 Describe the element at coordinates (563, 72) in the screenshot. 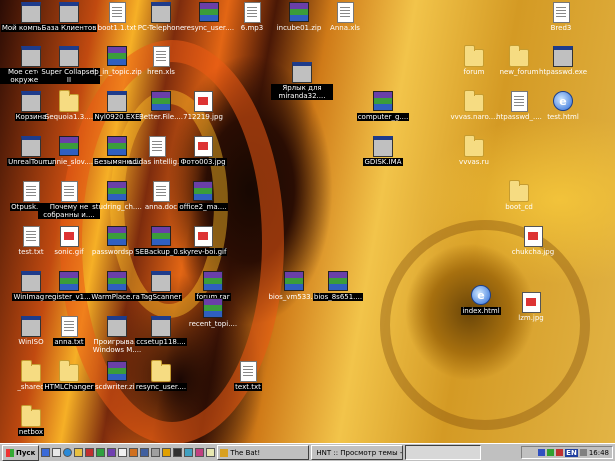

I see `desktop-icon-label: htpasswd.exe` at that location.